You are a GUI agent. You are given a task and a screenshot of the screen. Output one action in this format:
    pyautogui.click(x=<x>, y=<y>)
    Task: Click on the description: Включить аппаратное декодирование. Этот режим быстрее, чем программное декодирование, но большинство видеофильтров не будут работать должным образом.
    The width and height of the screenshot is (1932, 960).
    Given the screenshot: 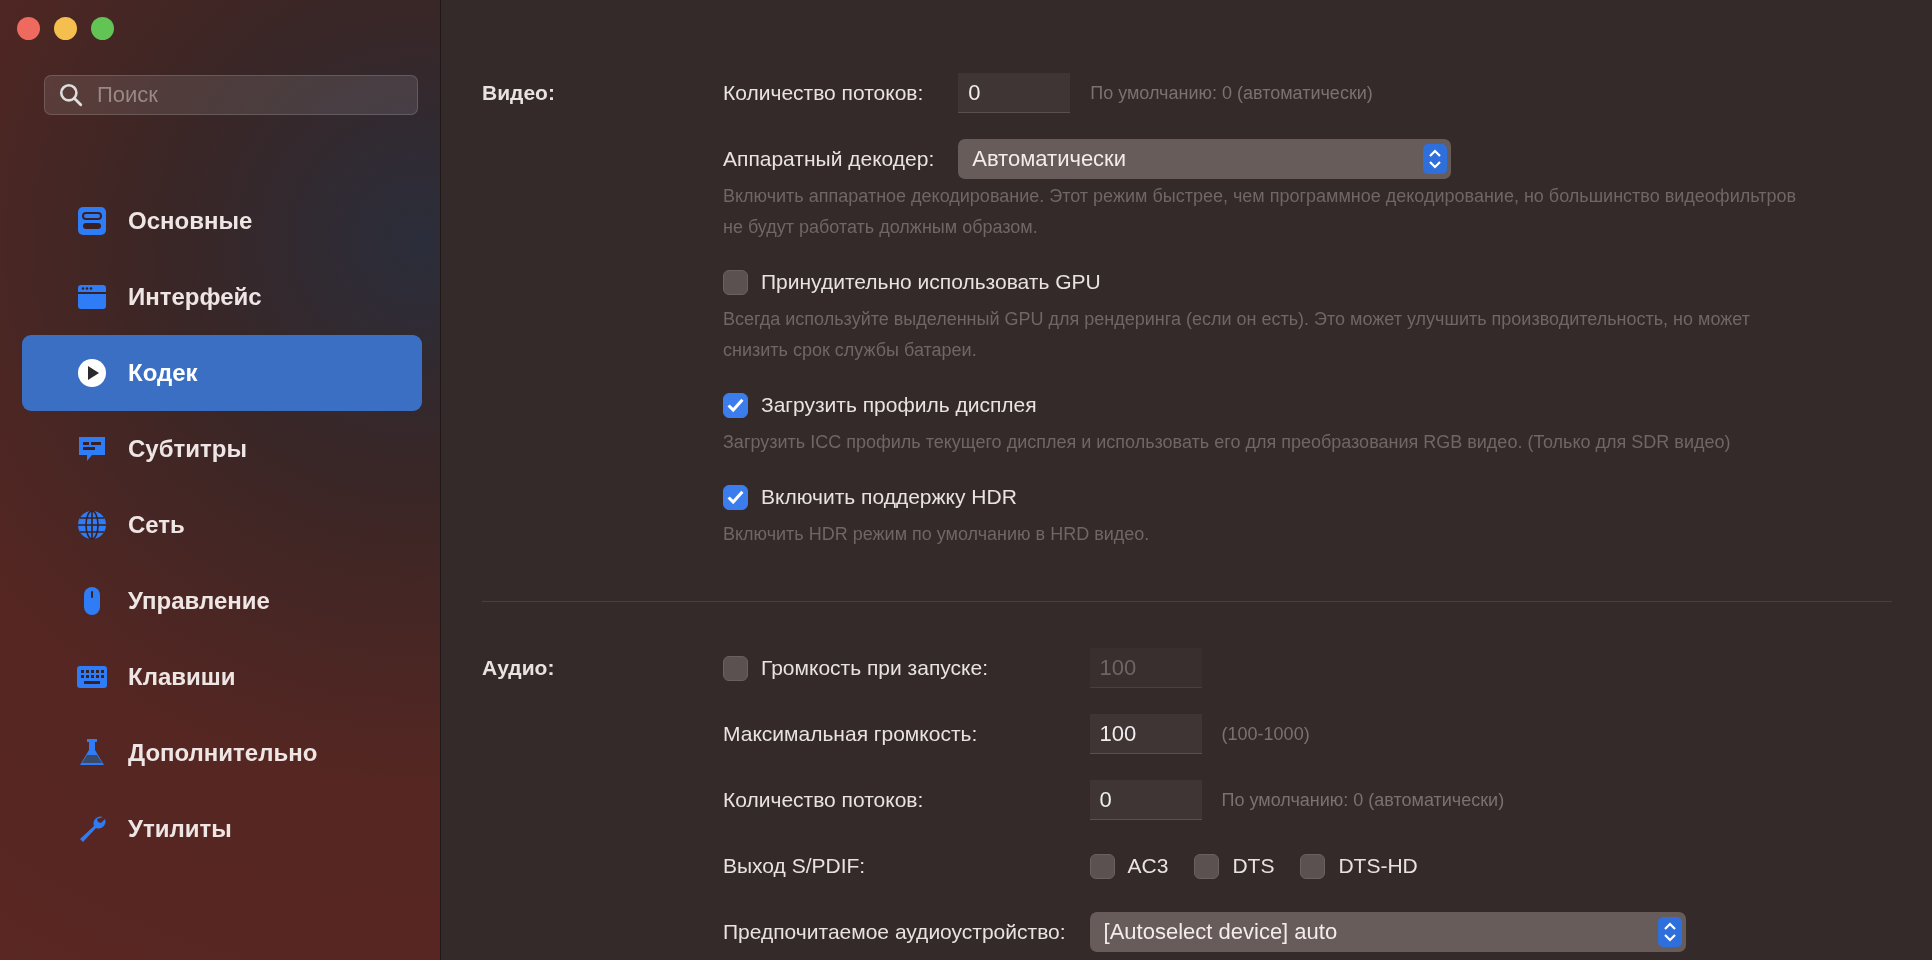 What is the action you would take?
    pyautogui.click(x=1260, y=212)
    